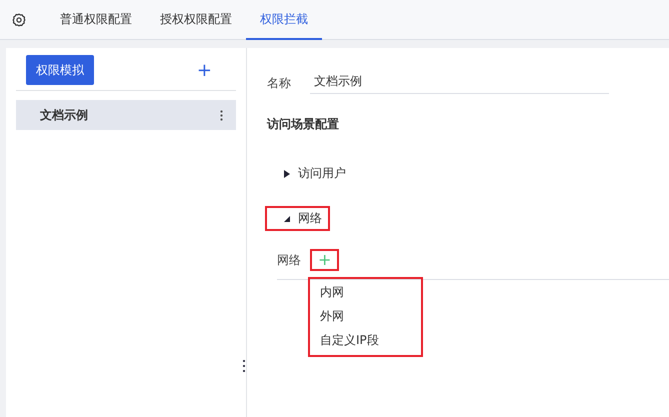  What do you see at coordinates (19, 19) in the screenshot?
I see `settings-icon` at bounding box center [19, 19].